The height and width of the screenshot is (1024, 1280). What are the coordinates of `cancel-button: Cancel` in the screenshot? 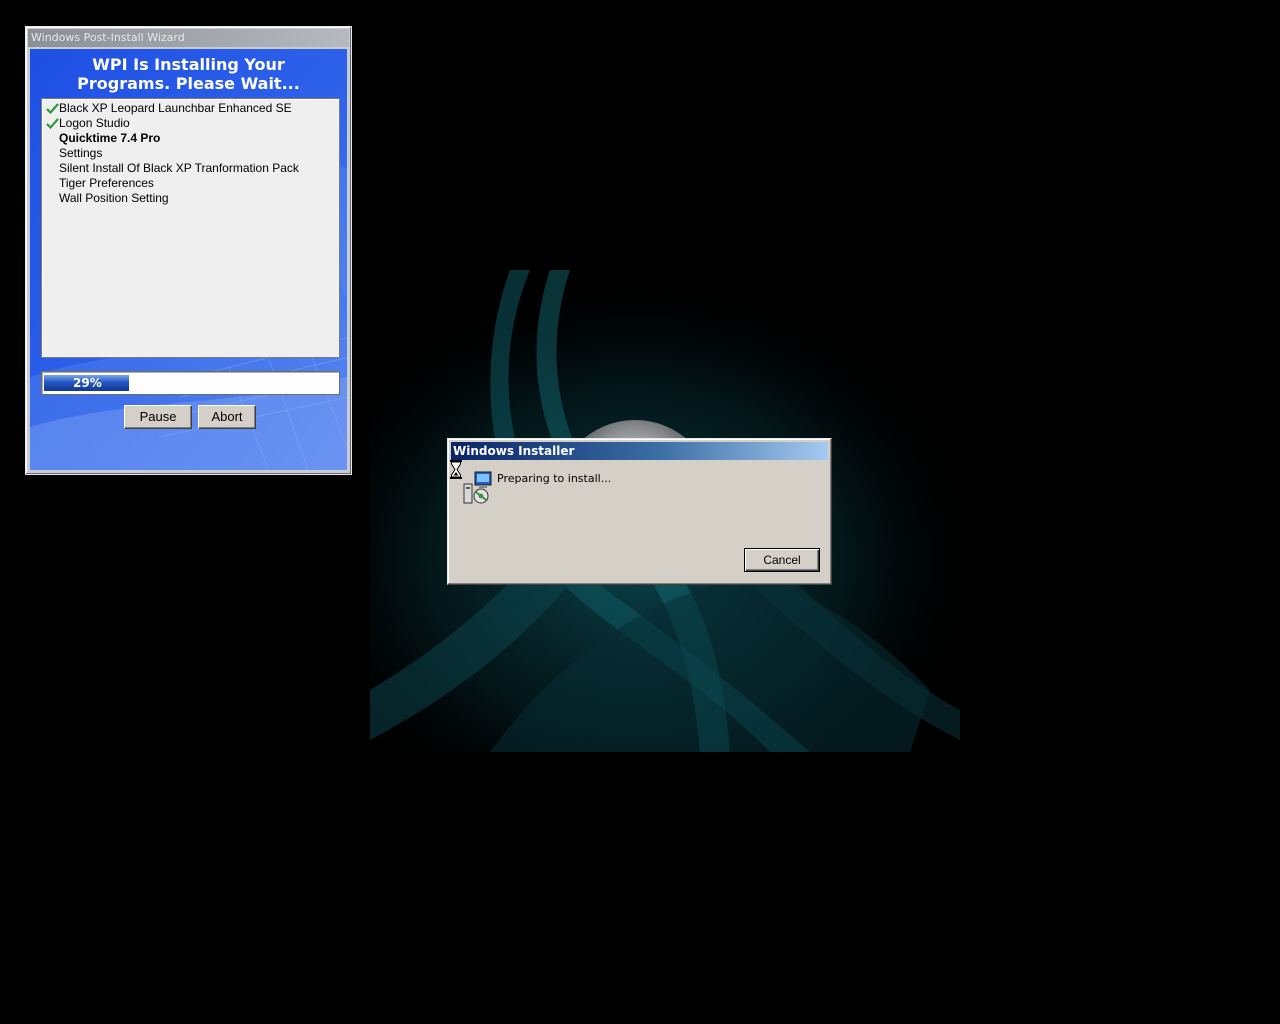 It's located at (782, 560).